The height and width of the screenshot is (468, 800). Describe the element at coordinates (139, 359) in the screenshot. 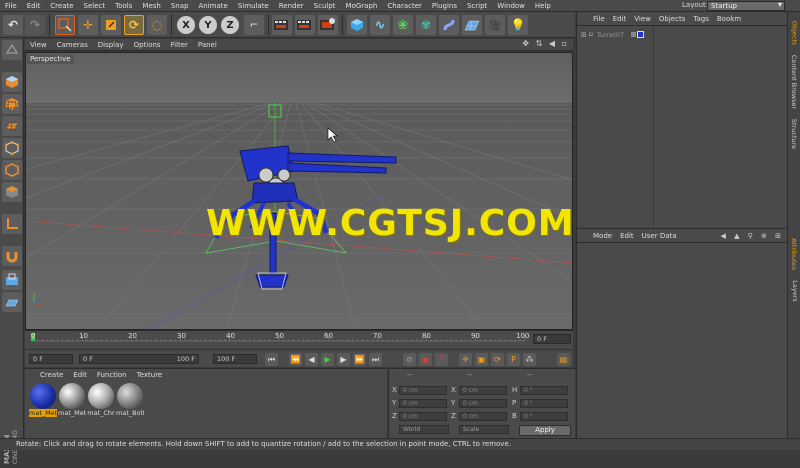

I see `preview-range-slider: 0 F 100 F` at that location.